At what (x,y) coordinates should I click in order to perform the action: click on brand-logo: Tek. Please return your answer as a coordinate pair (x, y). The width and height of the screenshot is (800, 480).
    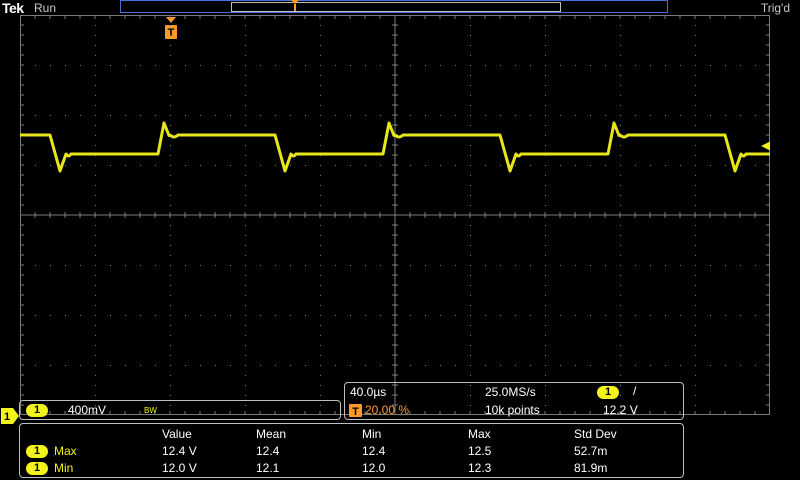
    Looking at the image, I should click on (13, 8).